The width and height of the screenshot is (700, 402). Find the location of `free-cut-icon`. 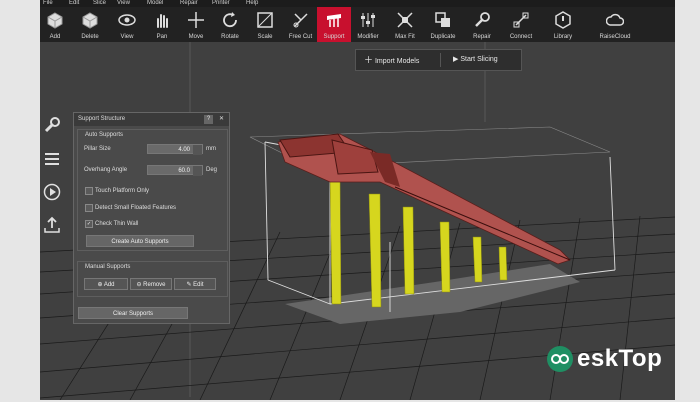

free-cut-icon is located at coordinates (300, 20).